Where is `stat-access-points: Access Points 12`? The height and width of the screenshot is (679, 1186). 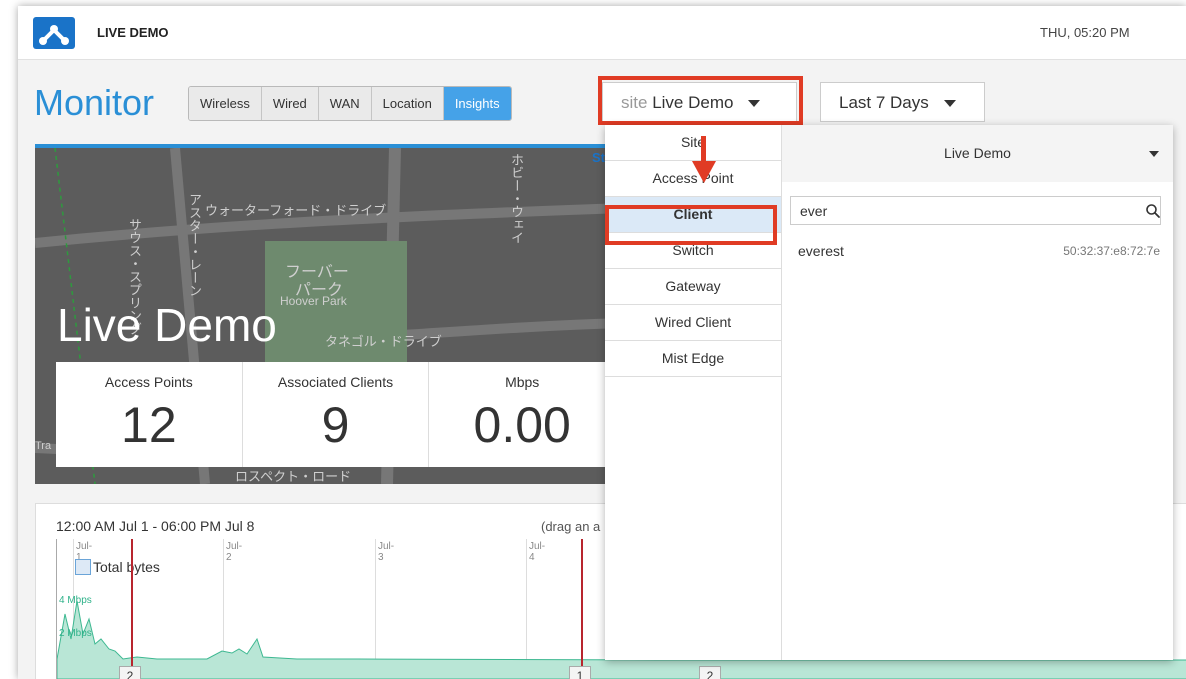
stat-access-points: Access Points 12 is located at coordinates (149, 414).